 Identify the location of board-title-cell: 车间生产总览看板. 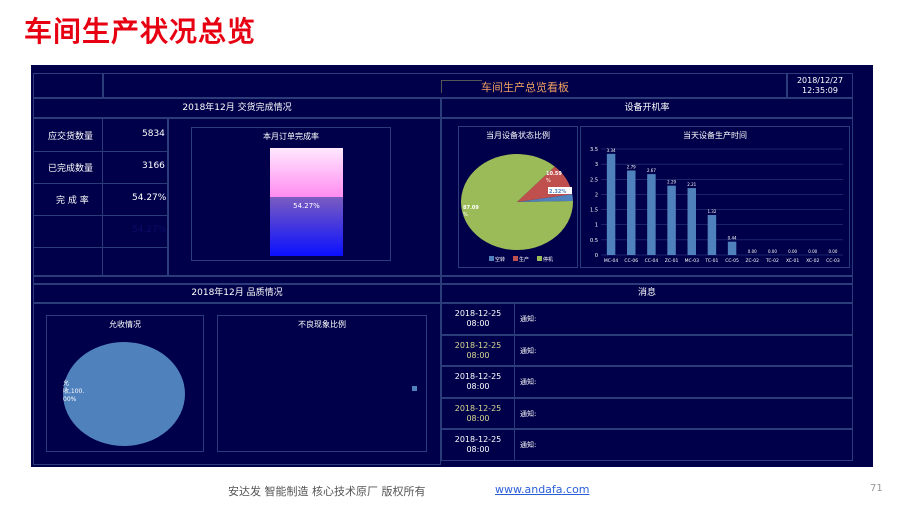
(445, 85).